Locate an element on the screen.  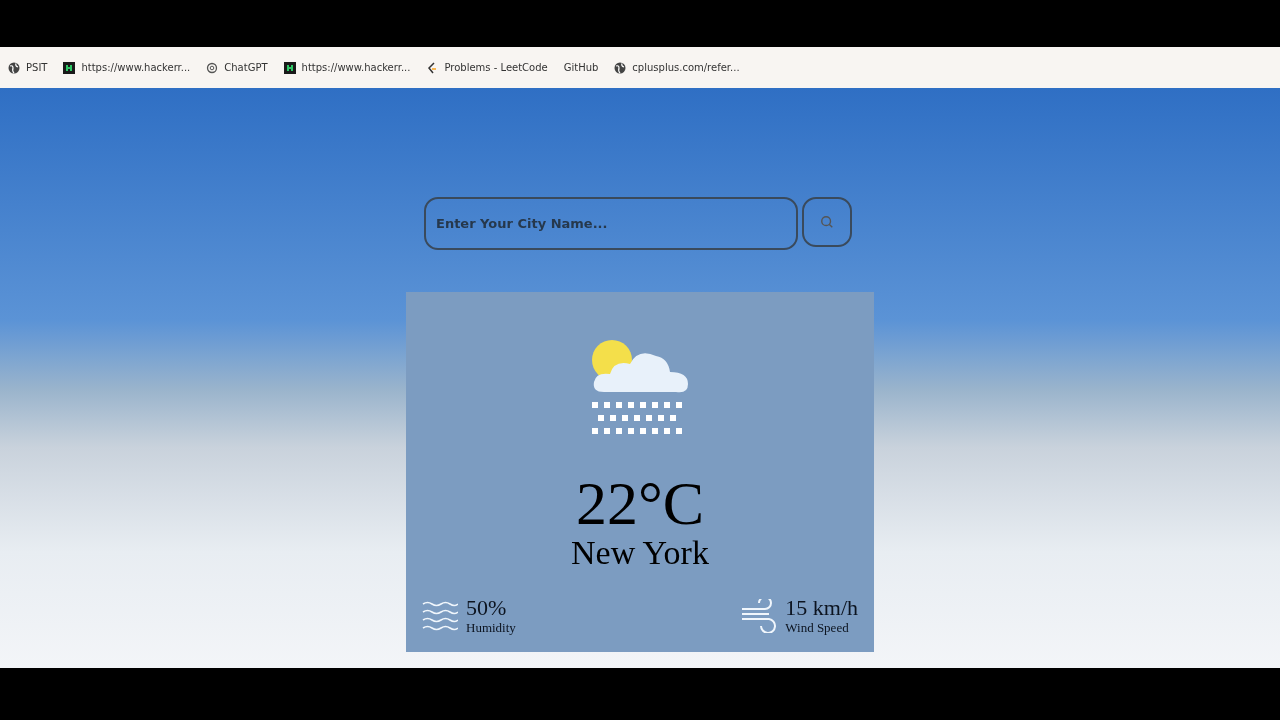
wind-speed-value: 15 km/h is located at coordinates (821, 608).